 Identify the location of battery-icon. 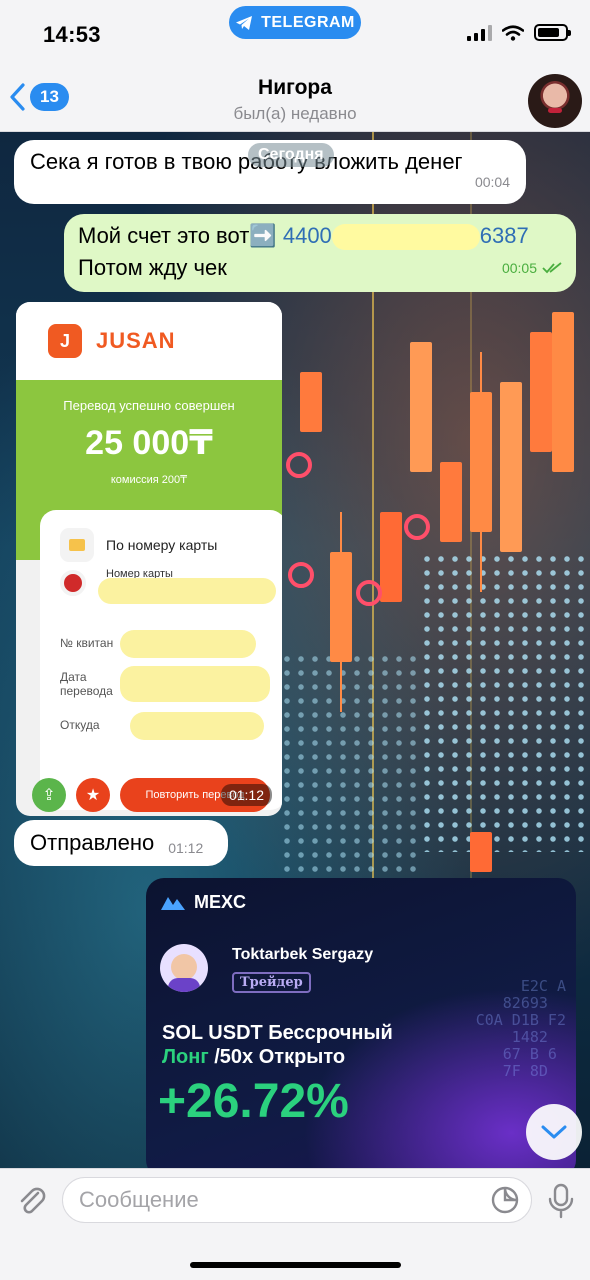
(552, 32).